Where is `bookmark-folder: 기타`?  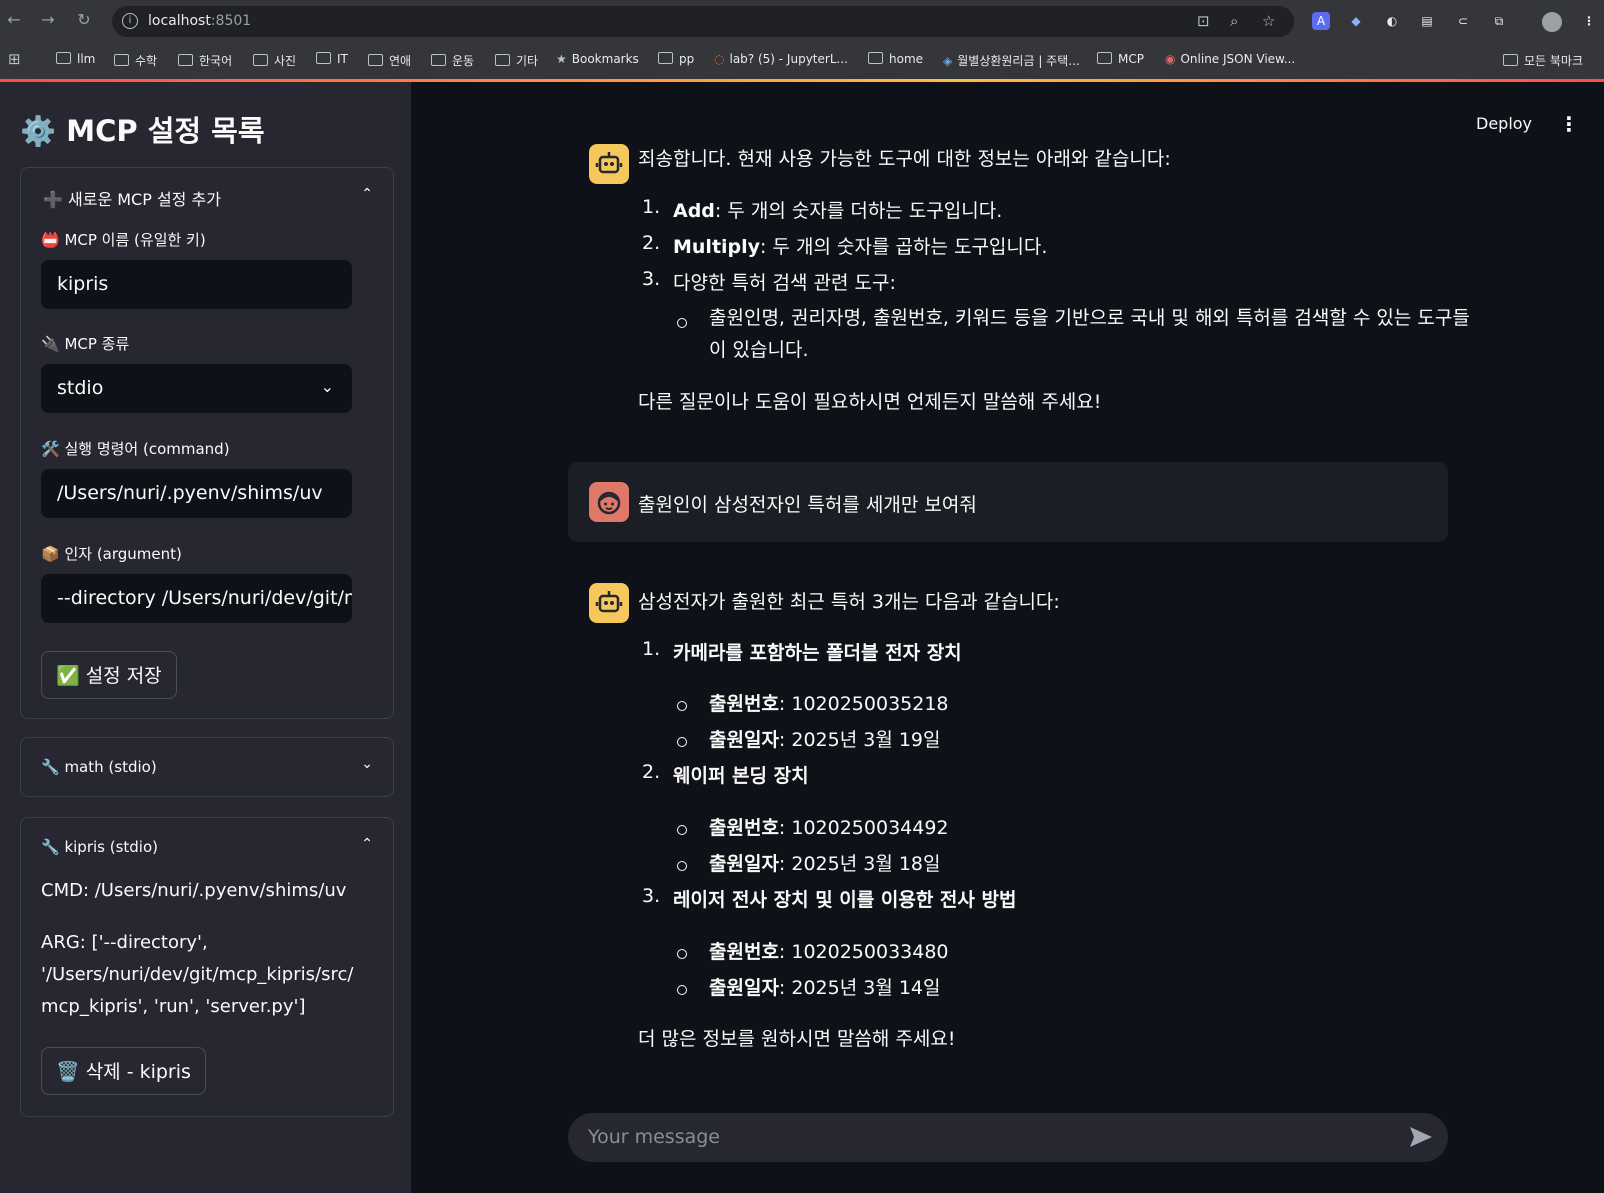 bookmark-folder: 기타 is located at coordinates (516, 60).